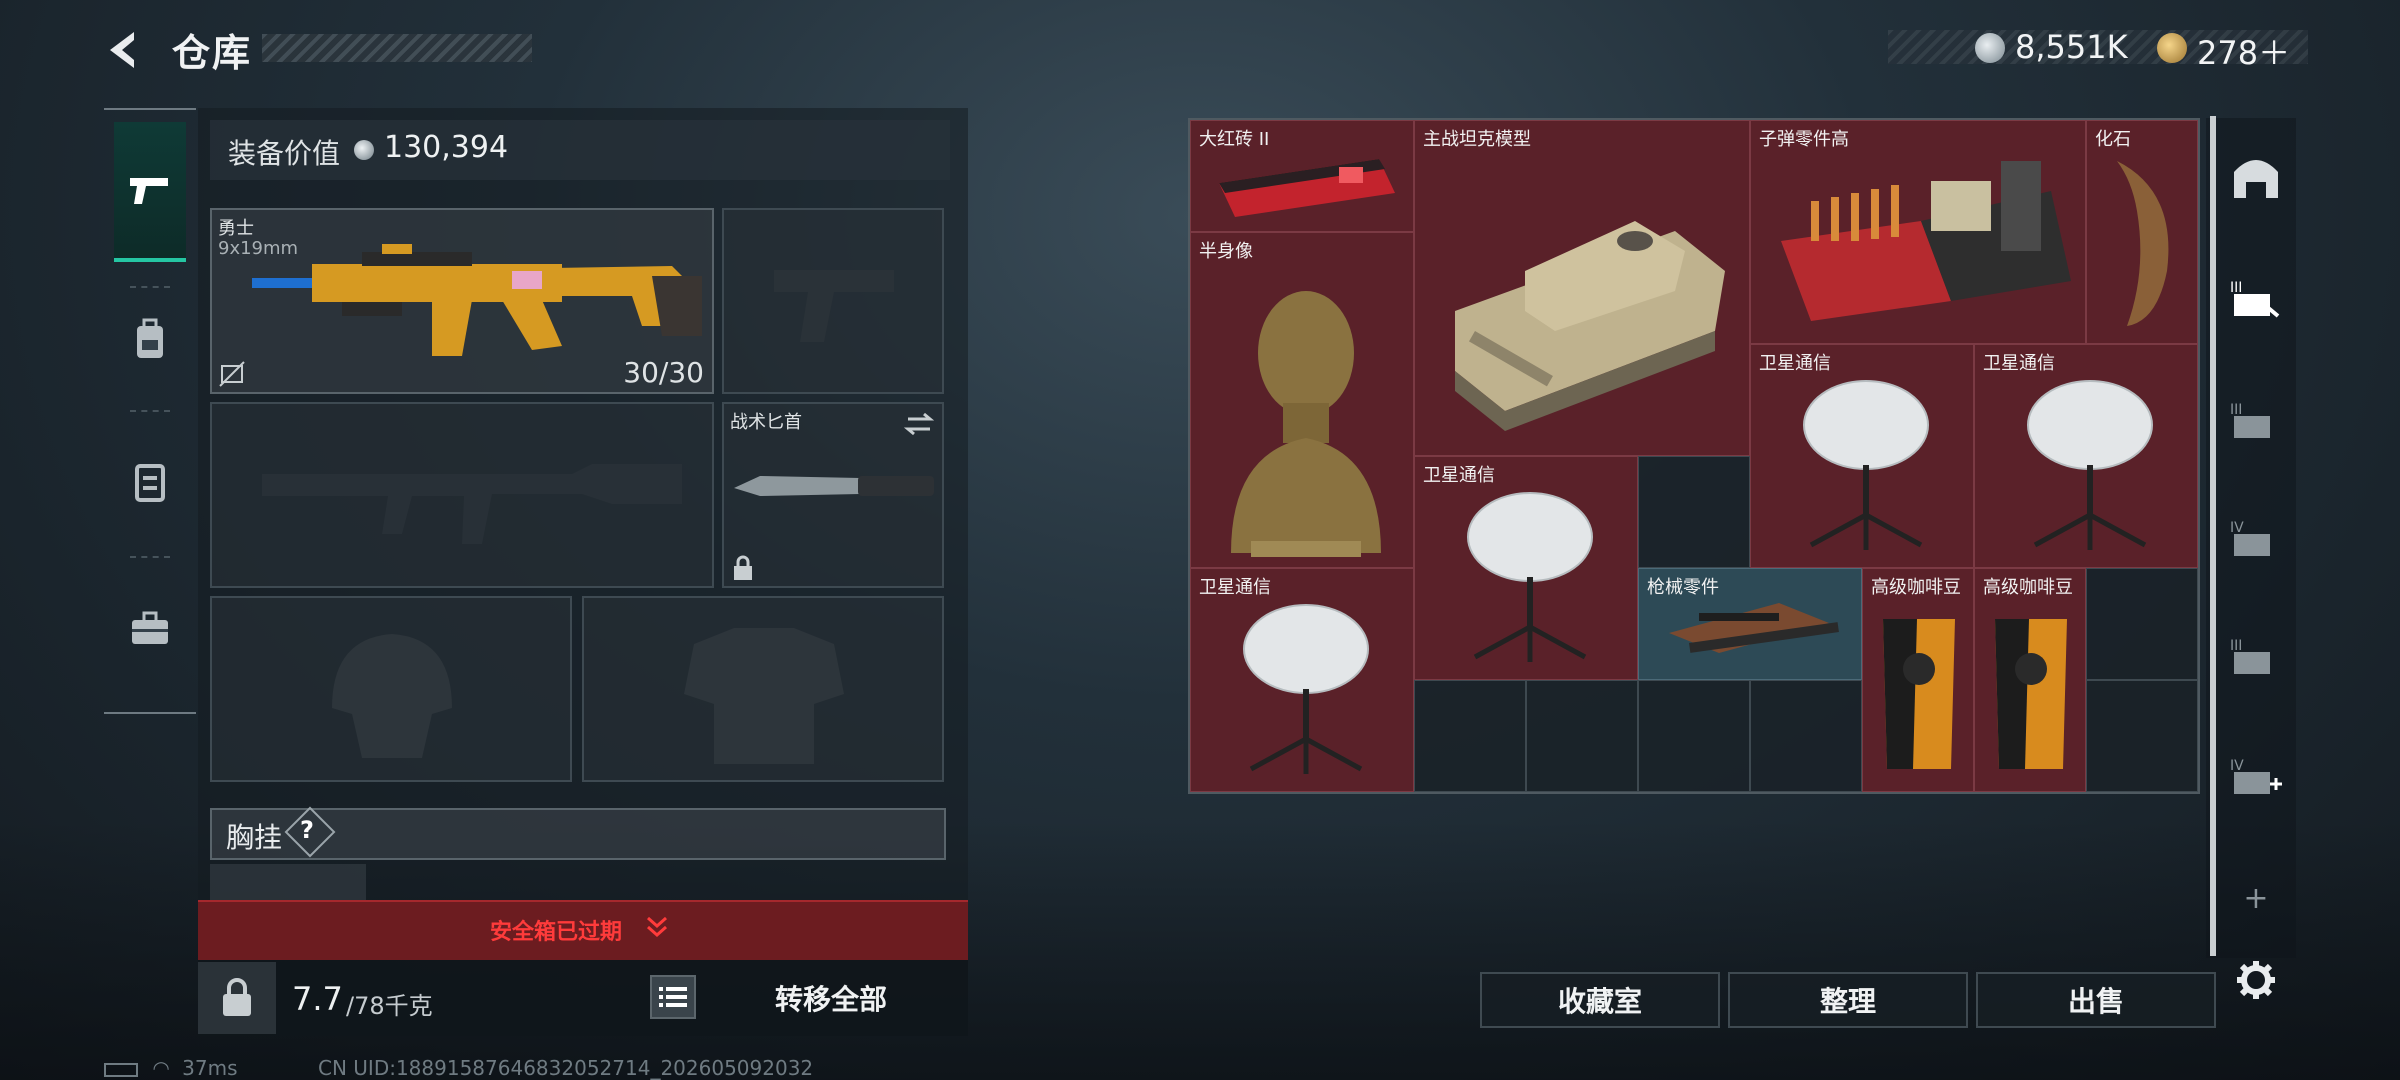  What do you see at coordinates (831, 998) in the screenshot?
I see `transfer-all-button: 转移全部` at bounding box center [831, 998].